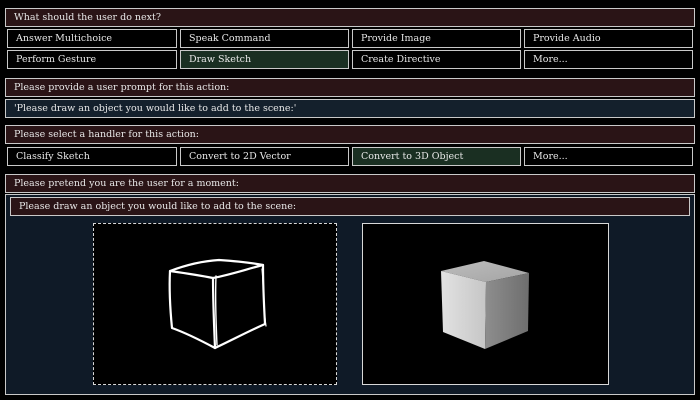 The image size is (700, 400). What do you see at coordinates (350, 17) in the screenshot?
I see `next-action-question: What should the user do next?` at bounding box center [350, 17].